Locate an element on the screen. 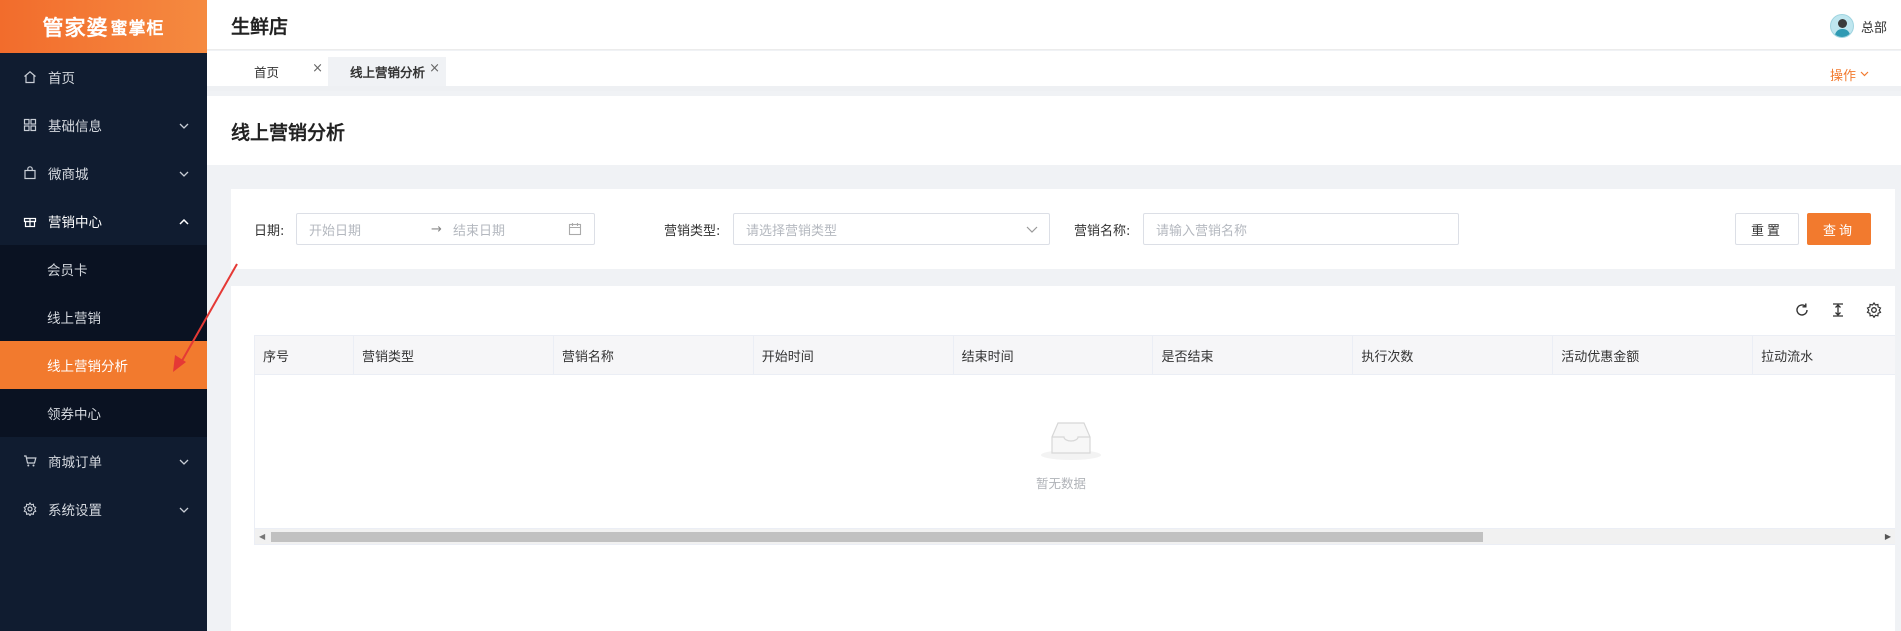 Image resolution: width=1901 pixels, height=631 pixels. sidebar-item-label: 基础信息 is located at coordinates (75, 127).